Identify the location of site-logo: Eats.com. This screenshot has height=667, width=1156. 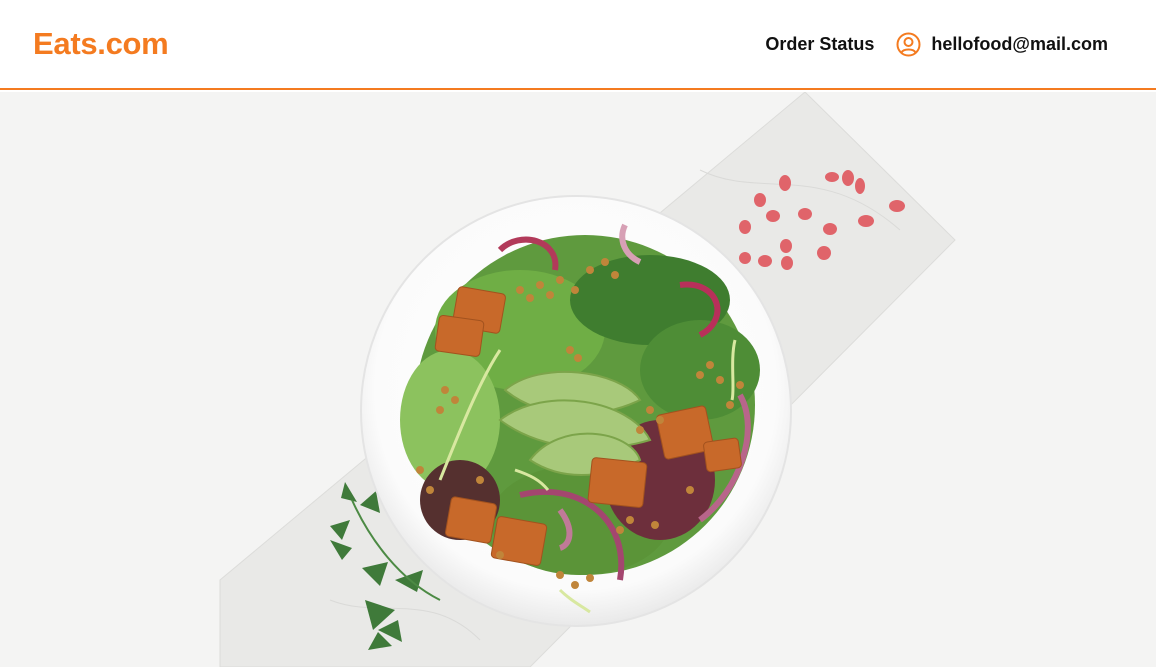
(101, 44).